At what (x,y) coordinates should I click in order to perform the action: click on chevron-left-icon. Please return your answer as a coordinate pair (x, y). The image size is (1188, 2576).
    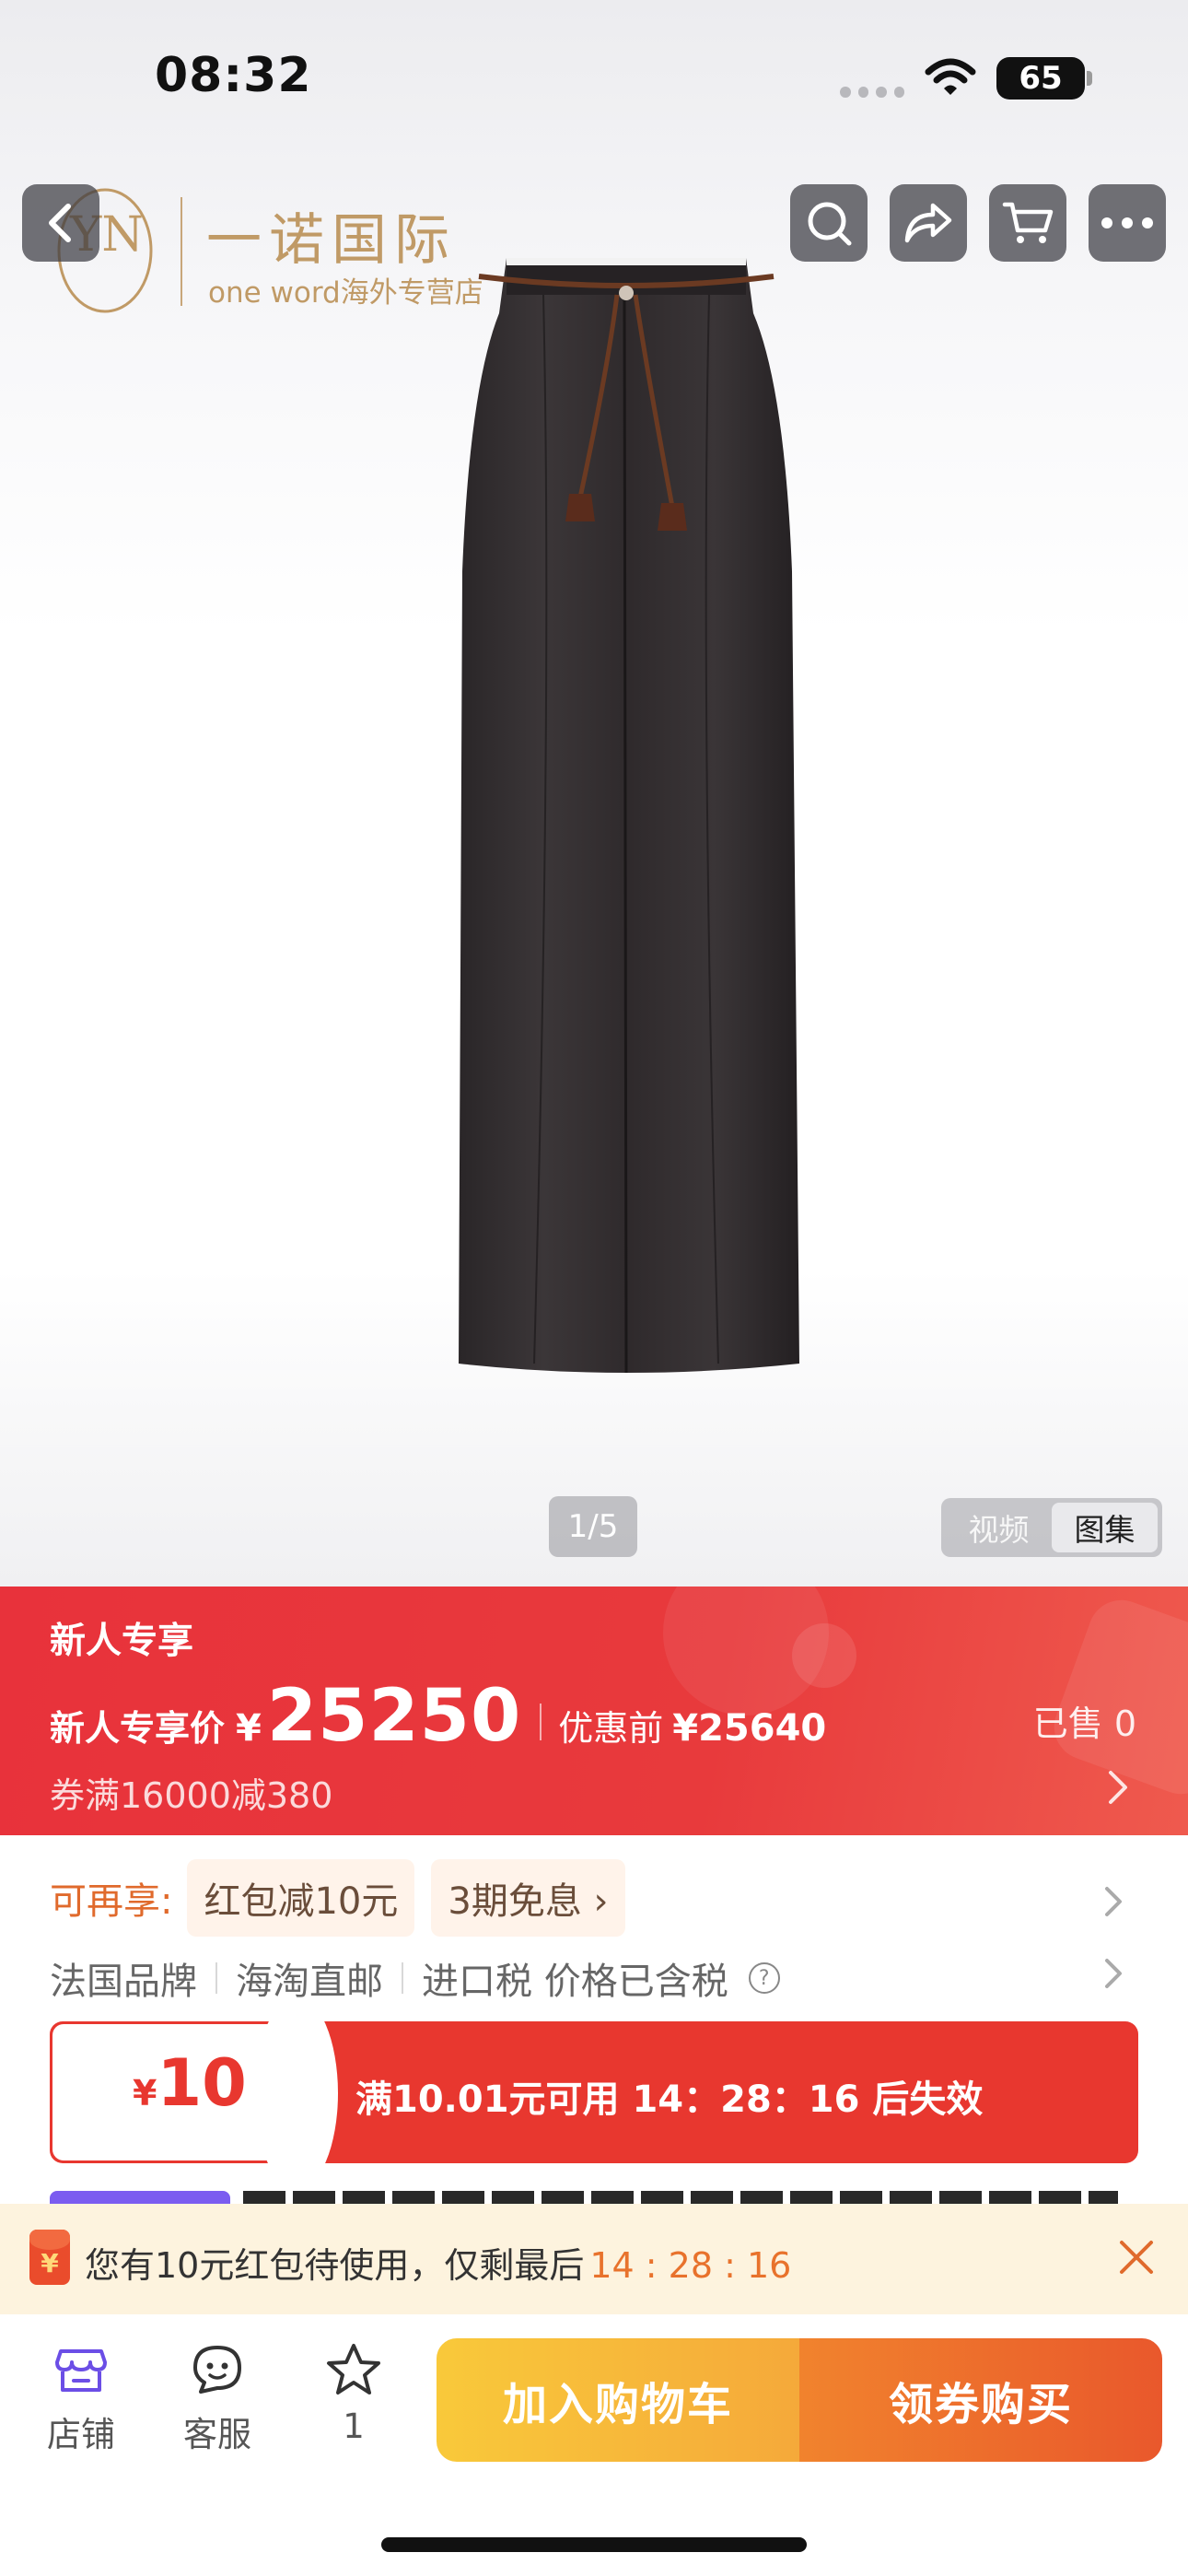
    Looking at the image, I should click on (60, 223).